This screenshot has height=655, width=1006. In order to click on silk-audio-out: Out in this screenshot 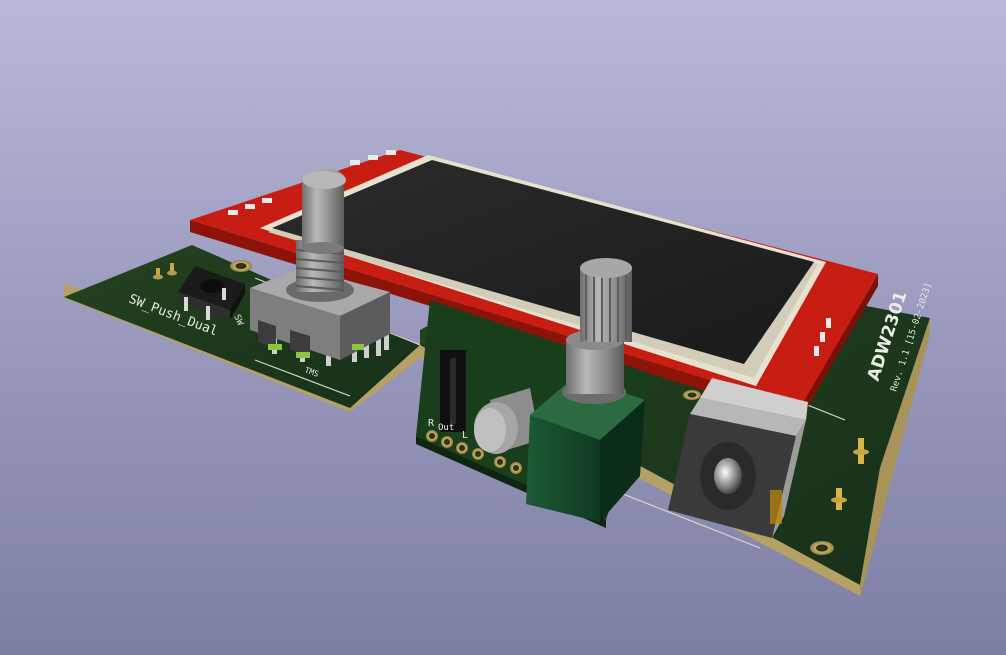, I will do `click(446, 428)`.